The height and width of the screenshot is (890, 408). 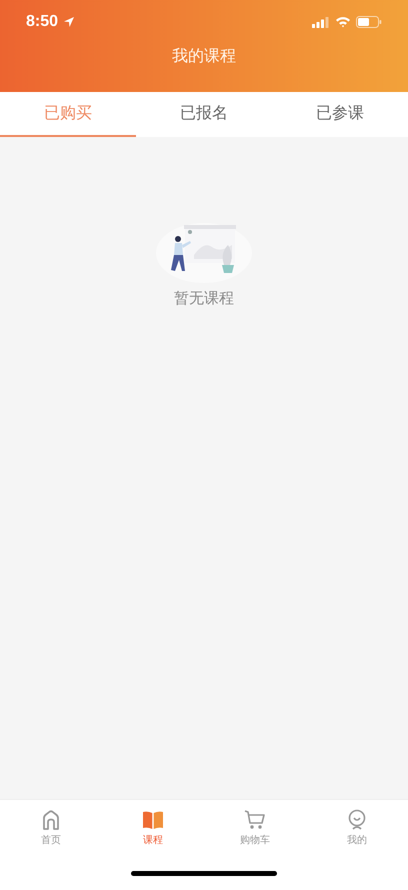 What do you see at coordinates (369, 22) in the screenshot?
I see `battery-icon` at bounding box center [369, 22].